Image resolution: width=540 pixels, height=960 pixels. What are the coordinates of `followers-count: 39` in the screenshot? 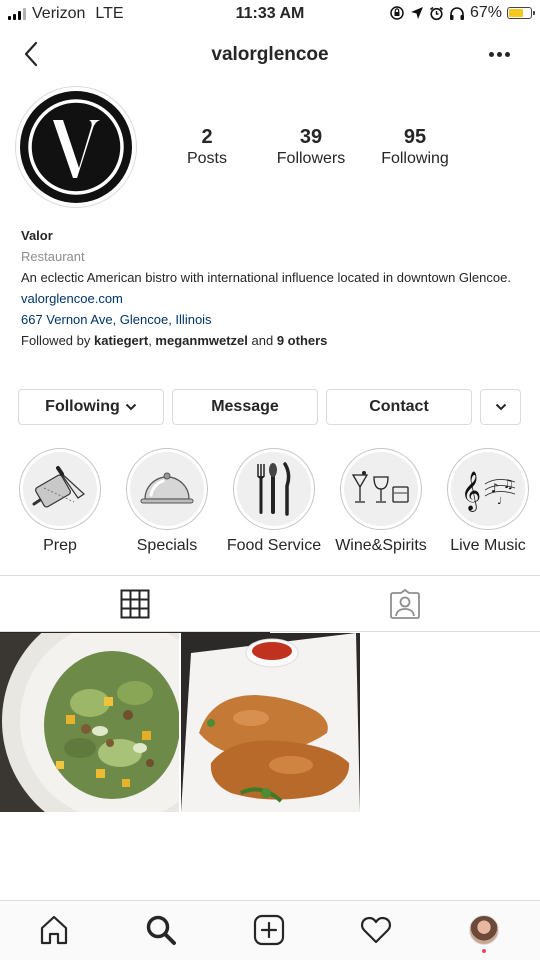 It's located at (311, 137).